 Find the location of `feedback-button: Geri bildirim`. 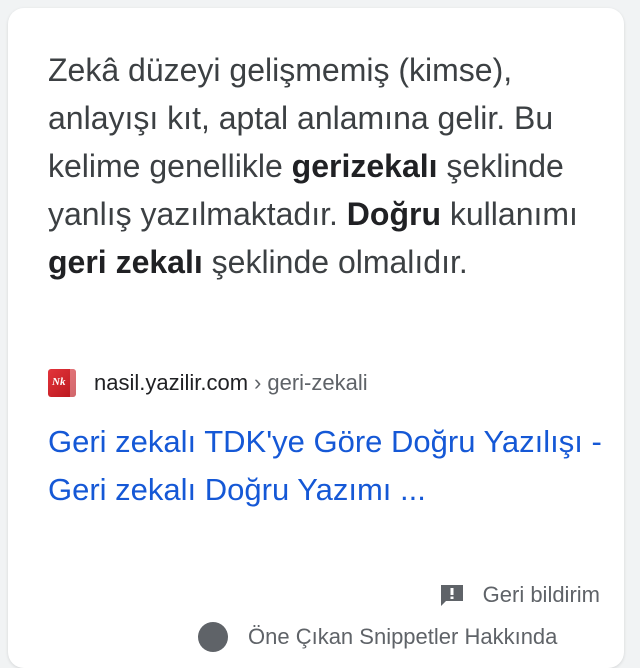

feedback-button: Geri bildirim is located at coordinates (519, 595).